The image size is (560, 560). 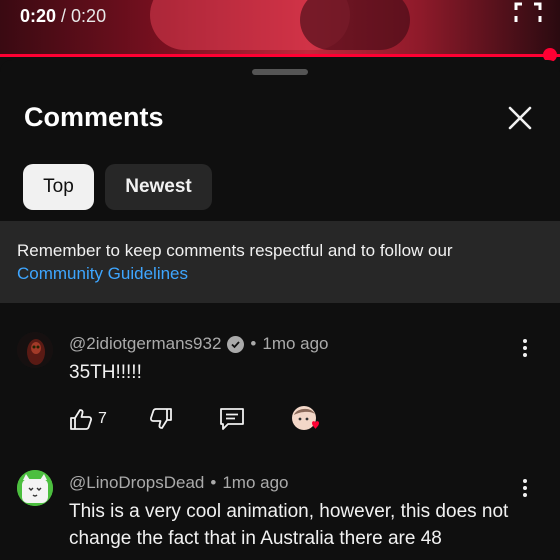 What do you see at coordinates (355, 25) in the screenshot?
I see `video-frame-detail` at bounding box center [355, 25].